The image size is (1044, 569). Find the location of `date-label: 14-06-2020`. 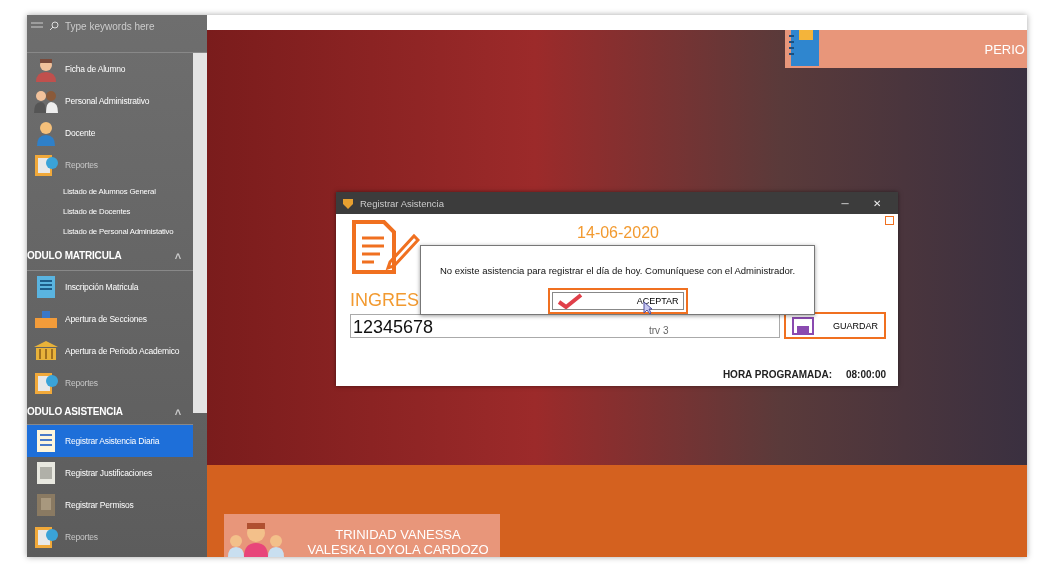

date-label: 14-06-2020 is located at coordinates (618, 232).